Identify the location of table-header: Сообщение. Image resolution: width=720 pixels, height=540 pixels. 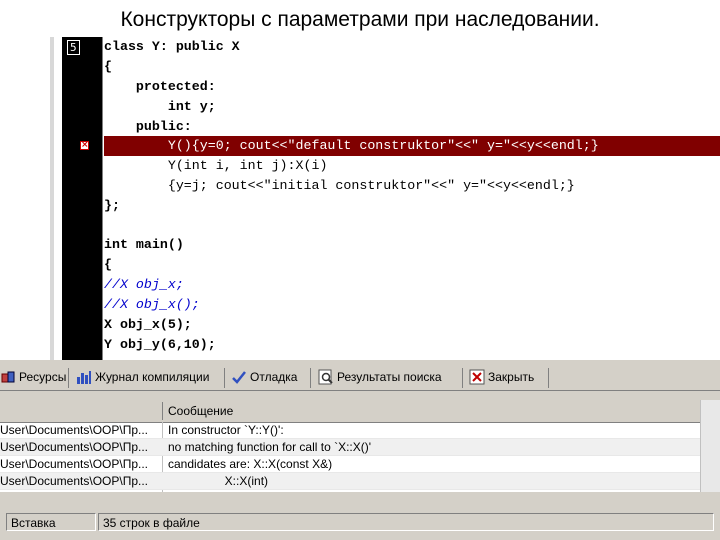
(350, 411).